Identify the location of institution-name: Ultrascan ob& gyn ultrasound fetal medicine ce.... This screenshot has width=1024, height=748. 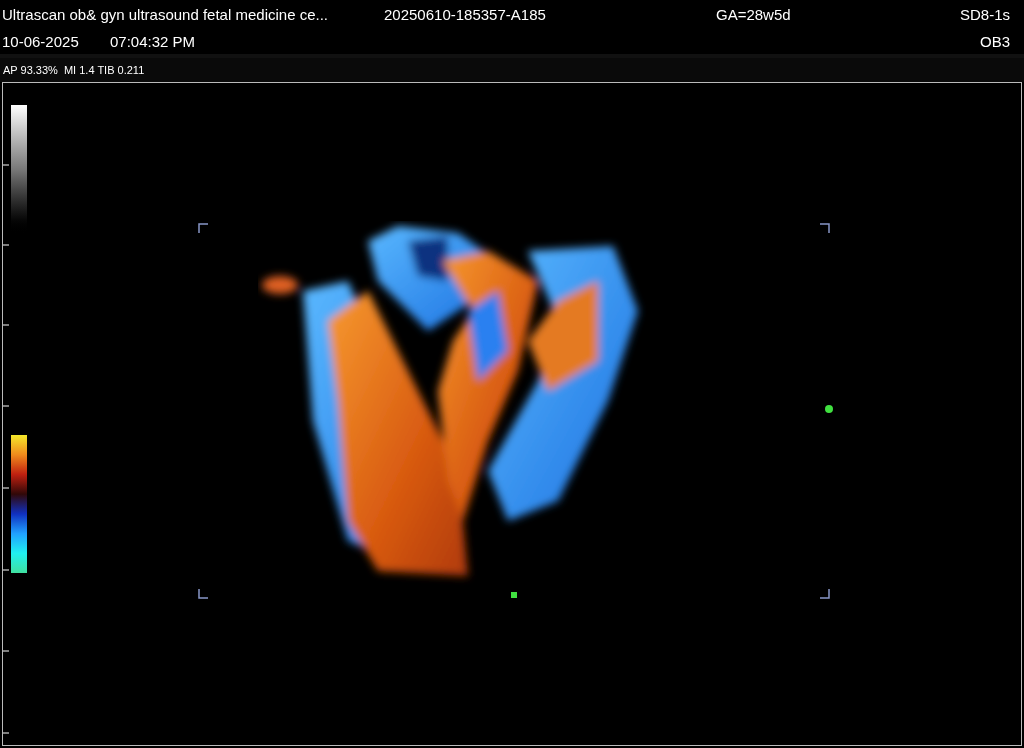
(165, 14).